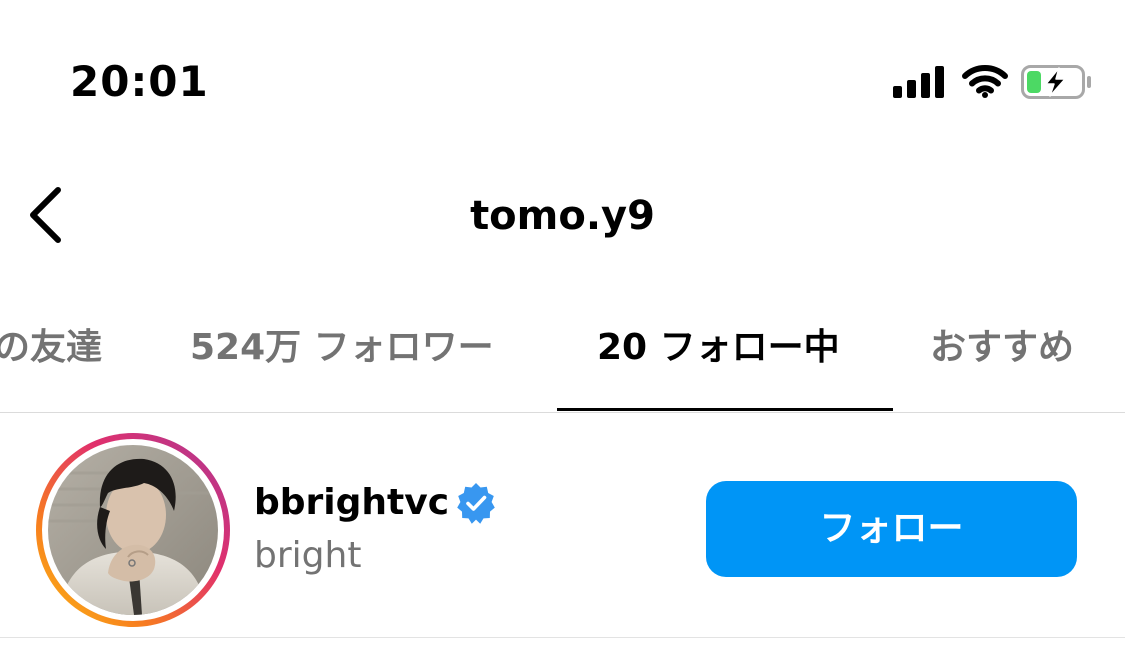 The height and width of the screenshot is (650, 1125). What do you see at coordinates (725, 409) in the screenshot?
I see `active-tab-indicator` at bounding box center [725, 409].